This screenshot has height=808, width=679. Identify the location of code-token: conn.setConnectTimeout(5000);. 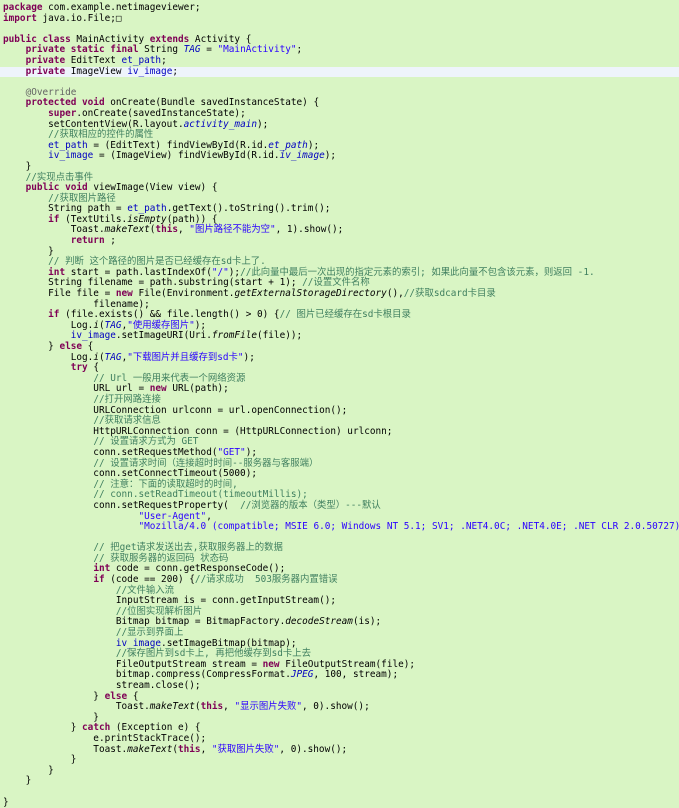
(130, 474).